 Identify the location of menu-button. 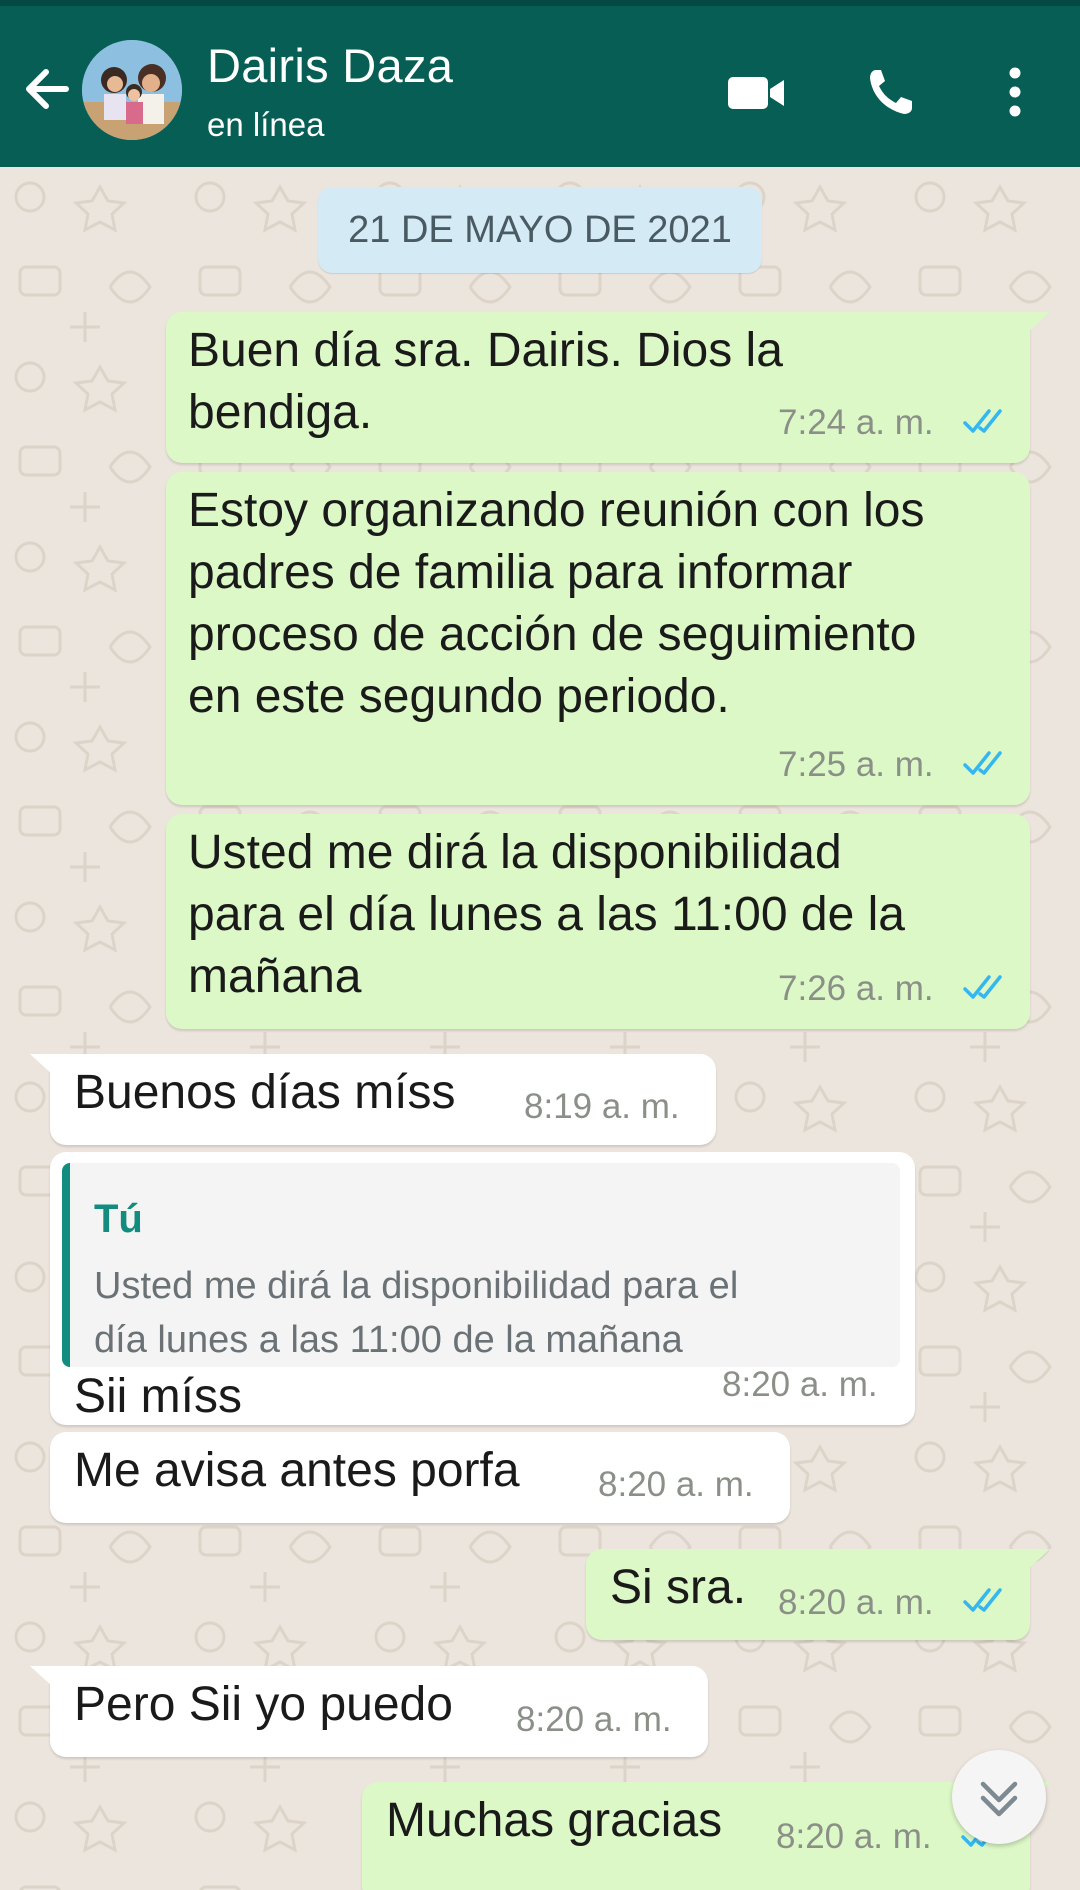
(1015, 92).